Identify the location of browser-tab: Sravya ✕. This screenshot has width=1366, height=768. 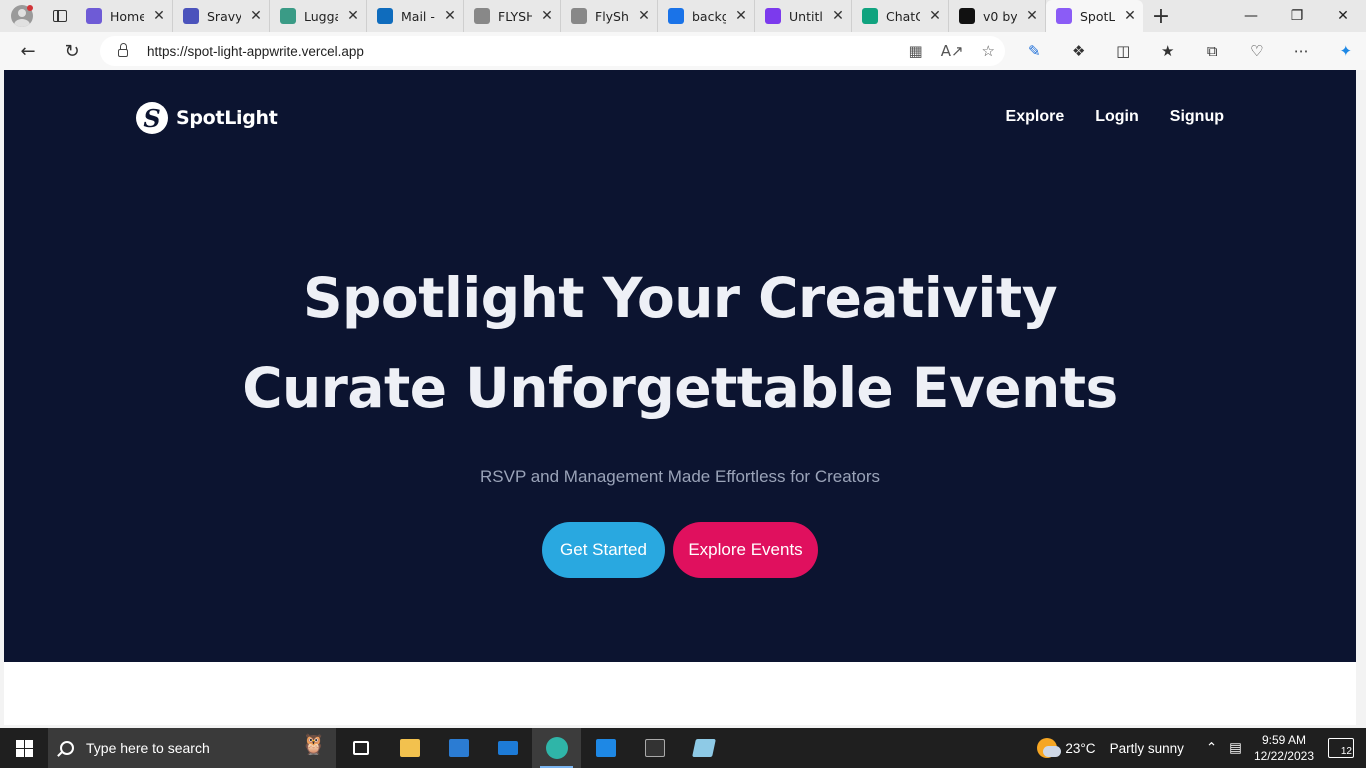
(221, 16).